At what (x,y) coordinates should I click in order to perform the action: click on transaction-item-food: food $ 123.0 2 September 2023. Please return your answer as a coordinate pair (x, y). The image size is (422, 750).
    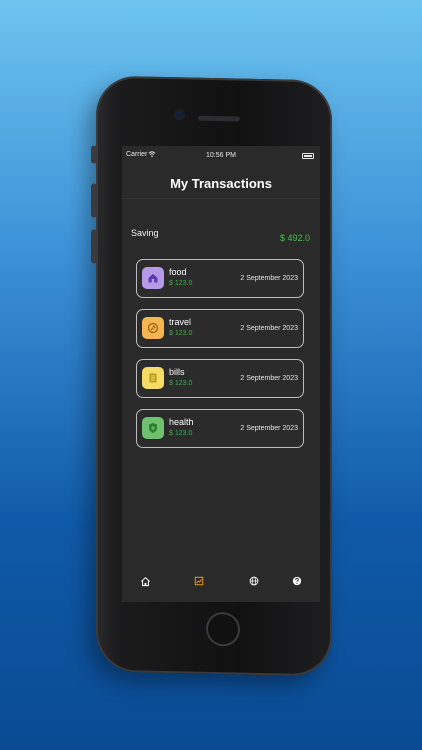
    Looking at the image, I should click on (220, 278).